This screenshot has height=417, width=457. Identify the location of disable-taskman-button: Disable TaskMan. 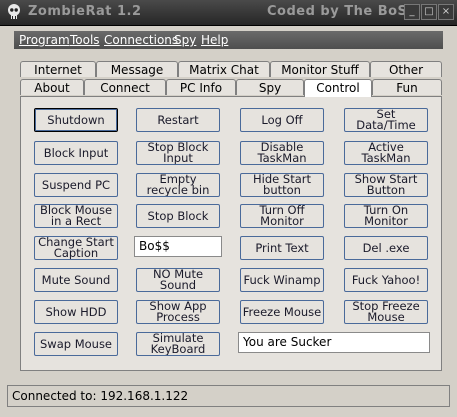
(282, 153).